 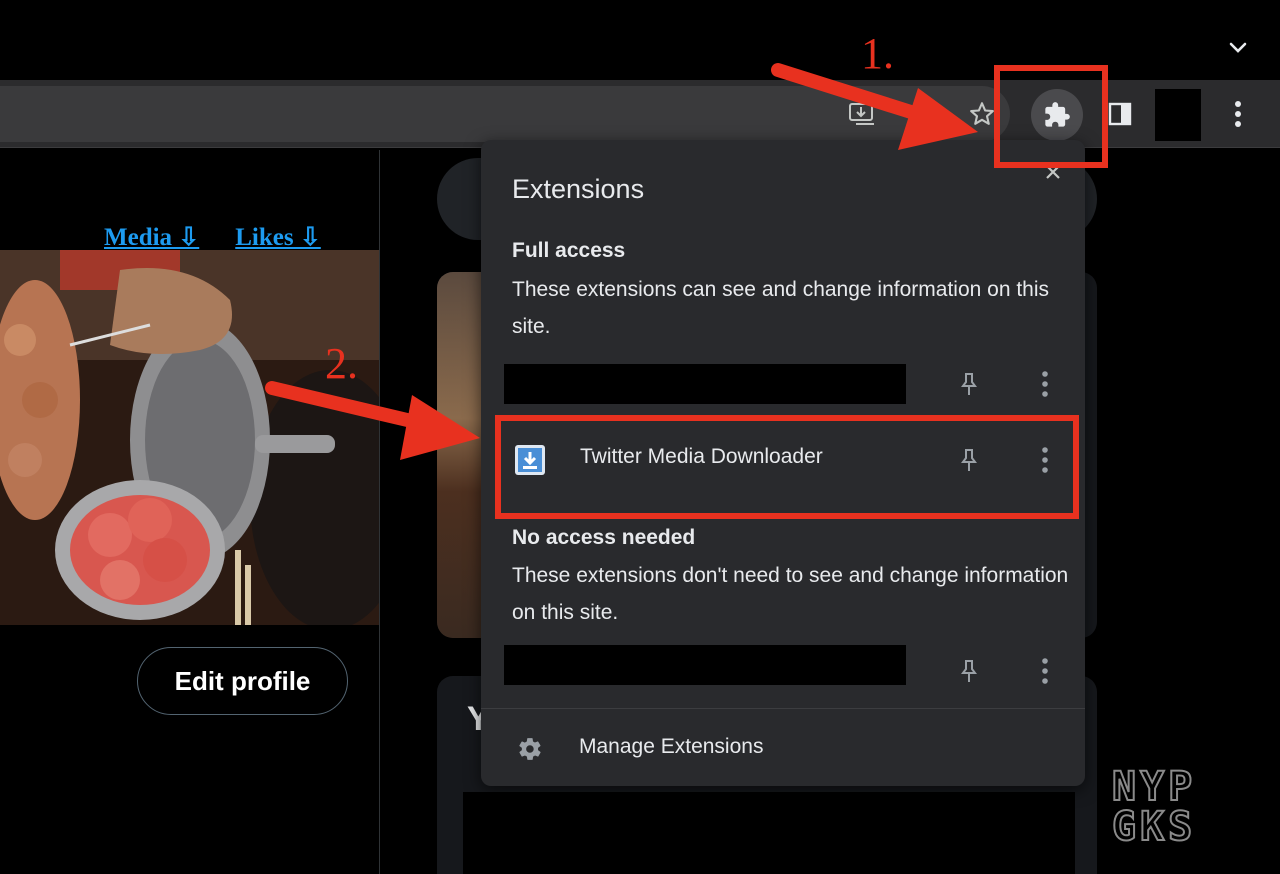 What do you see at coordinates (982, 114) in the screenshot?
I see `bookmark-star-icon` at bounding box center [982, 114].